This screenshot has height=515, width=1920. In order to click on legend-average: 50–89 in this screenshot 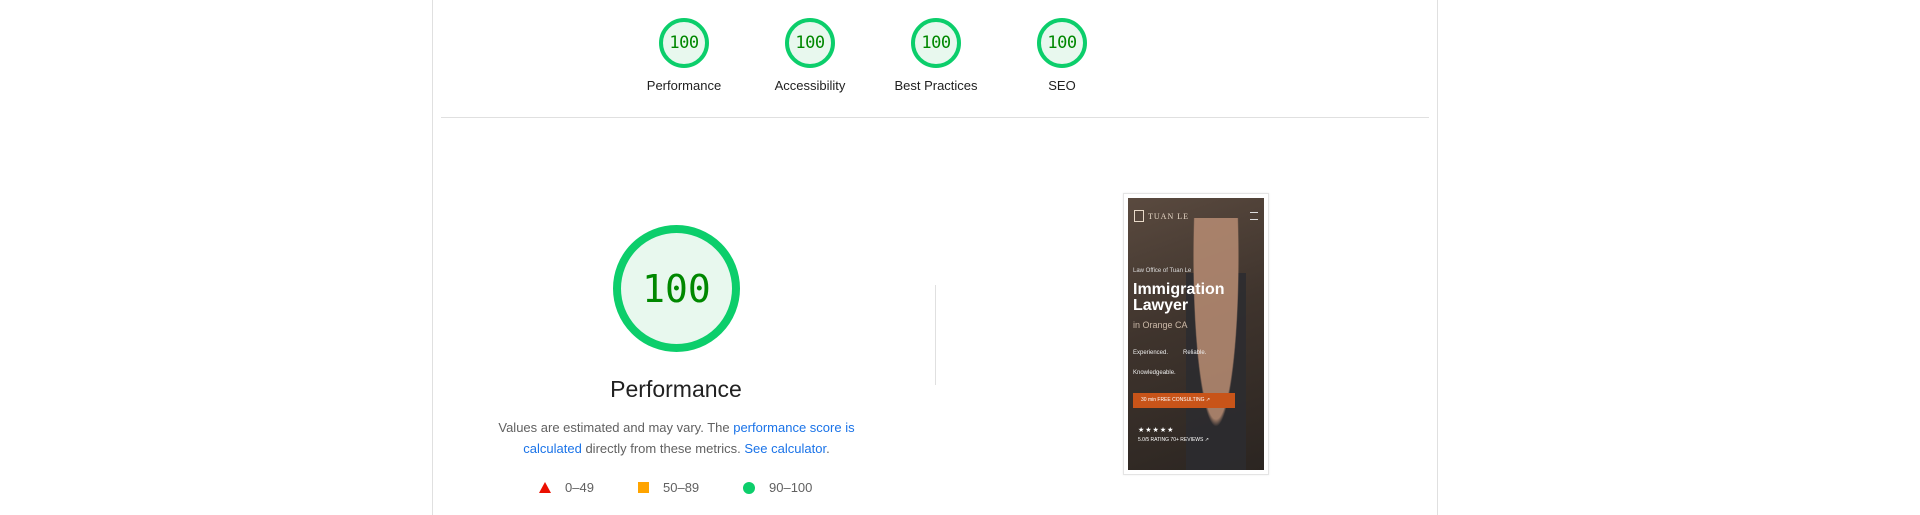, I will do `click(668, 487)`.